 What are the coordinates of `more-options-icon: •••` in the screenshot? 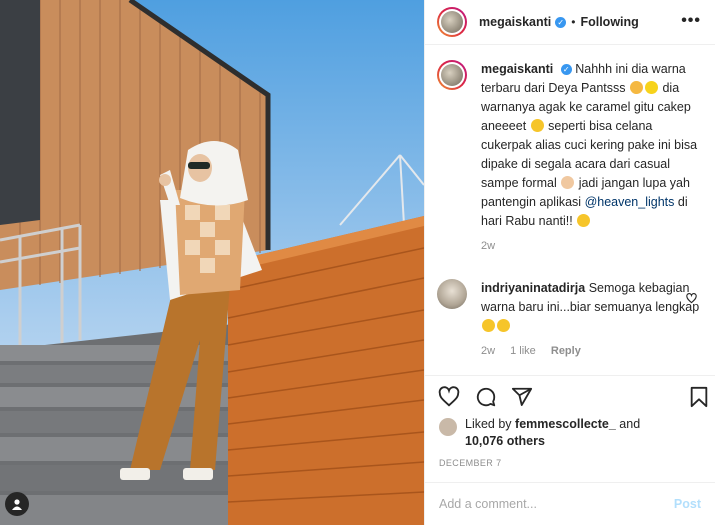 It's located at (691, 21).